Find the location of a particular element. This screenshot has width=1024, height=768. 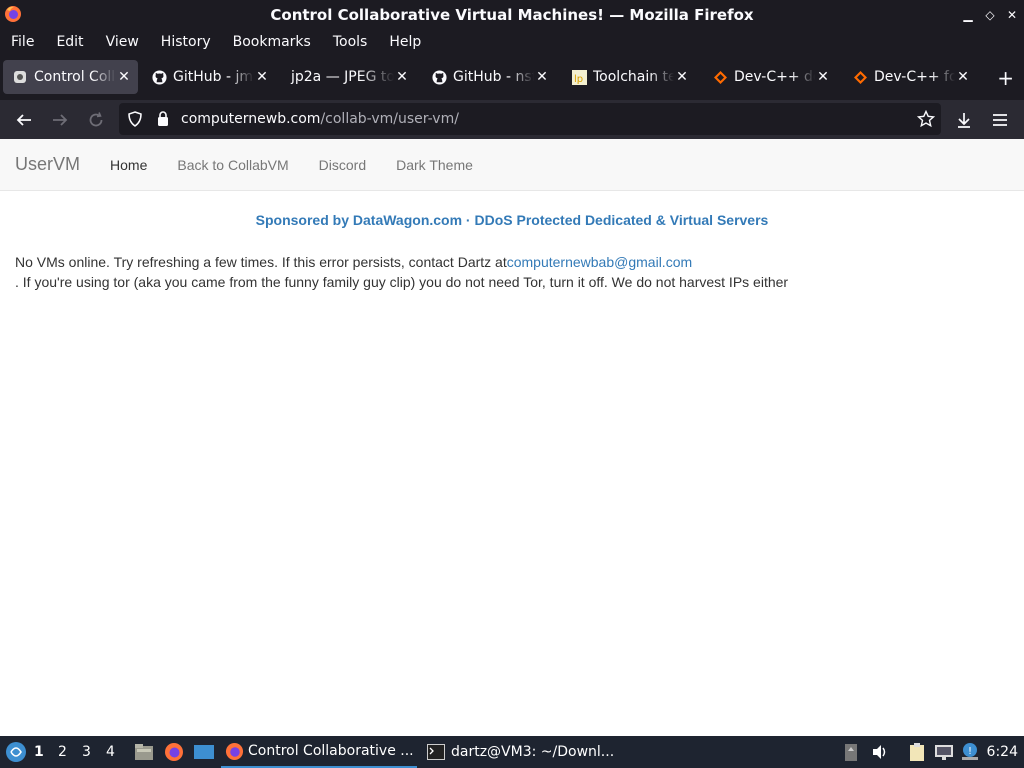

nav-dark-theme: Dark Theme is located at coordinates (434, 165).